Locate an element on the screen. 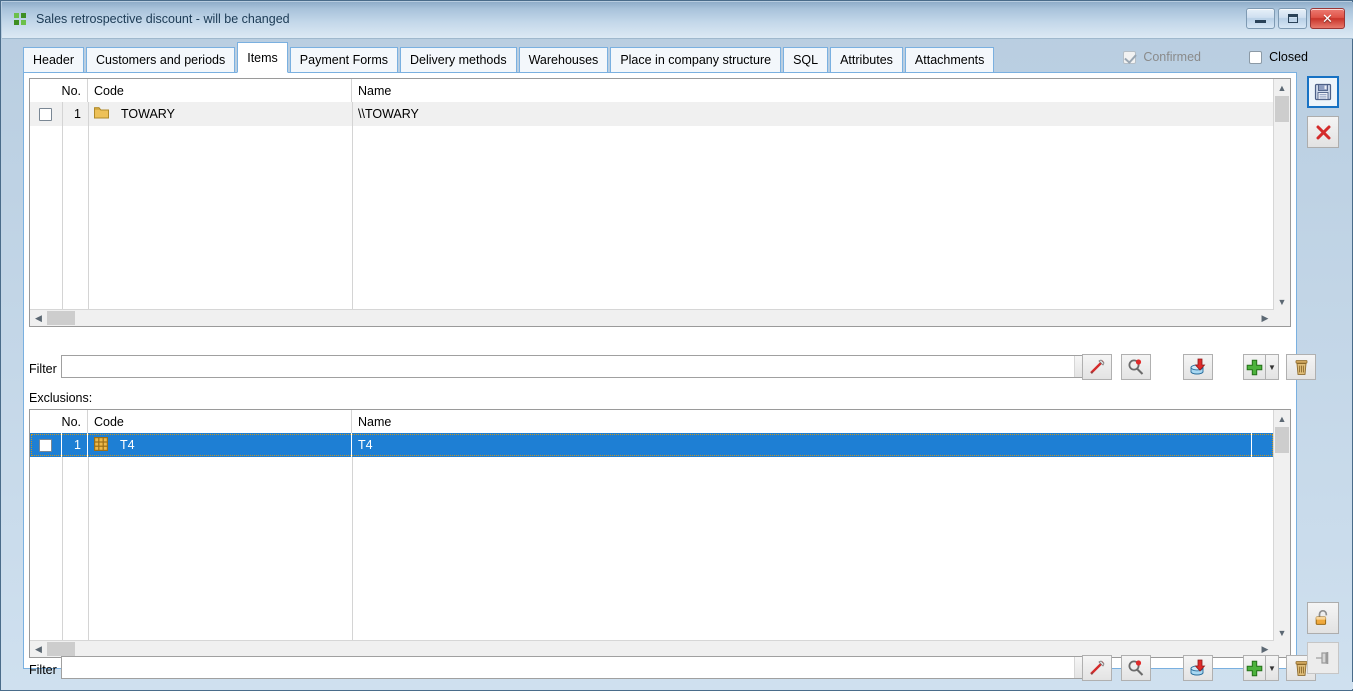 Image resolution: width=1353 pixels, height=691 pixels. tab-label: Payment Forms is located at coordinates (344, 60).